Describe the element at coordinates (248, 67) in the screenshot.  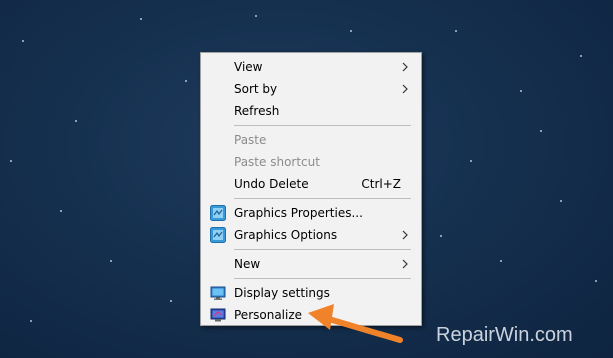
I see `menu-item-label: View` at that location.